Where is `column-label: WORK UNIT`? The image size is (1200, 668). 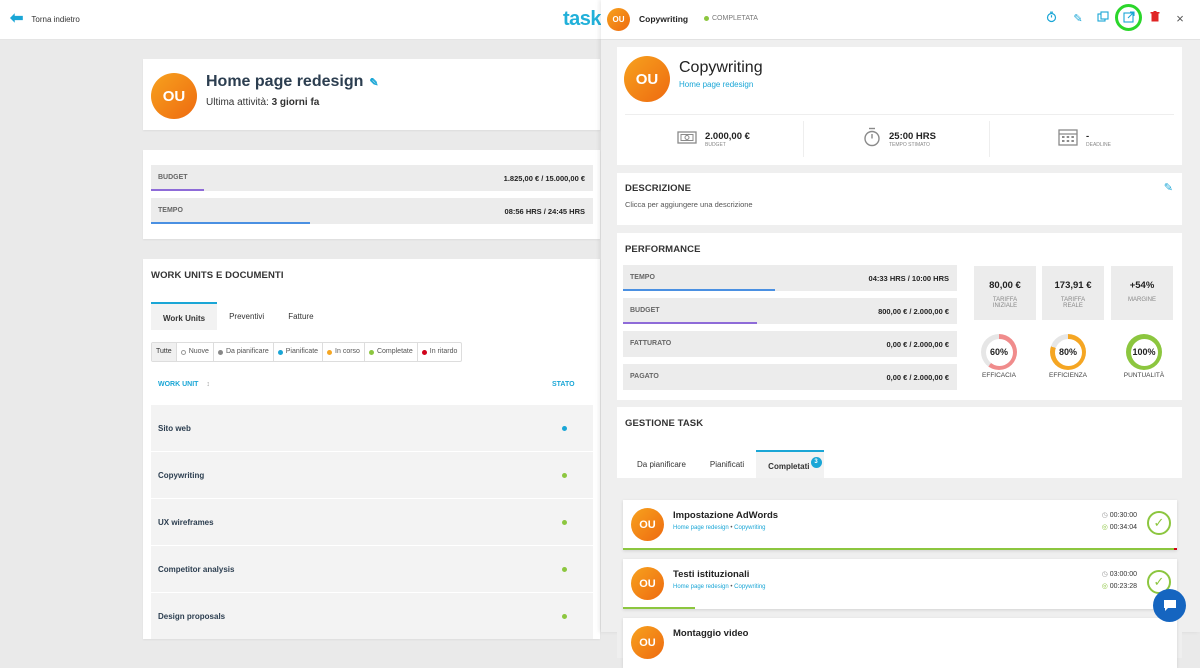 column-label: WORK UNIT is located at coordinates (178, 384).